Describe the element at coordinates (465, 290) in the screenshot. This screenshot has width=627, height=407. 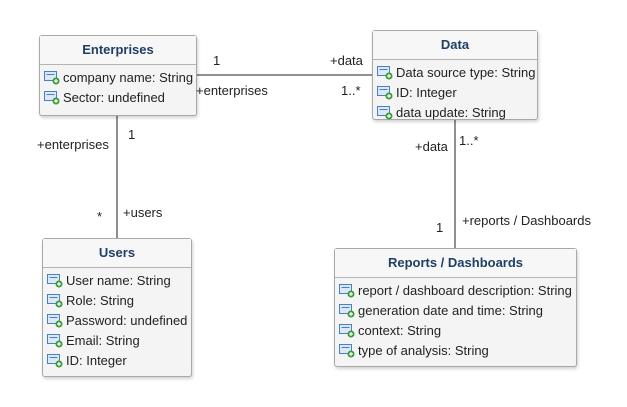
I see `attribute-label: report / dashboard description: String` at that location.